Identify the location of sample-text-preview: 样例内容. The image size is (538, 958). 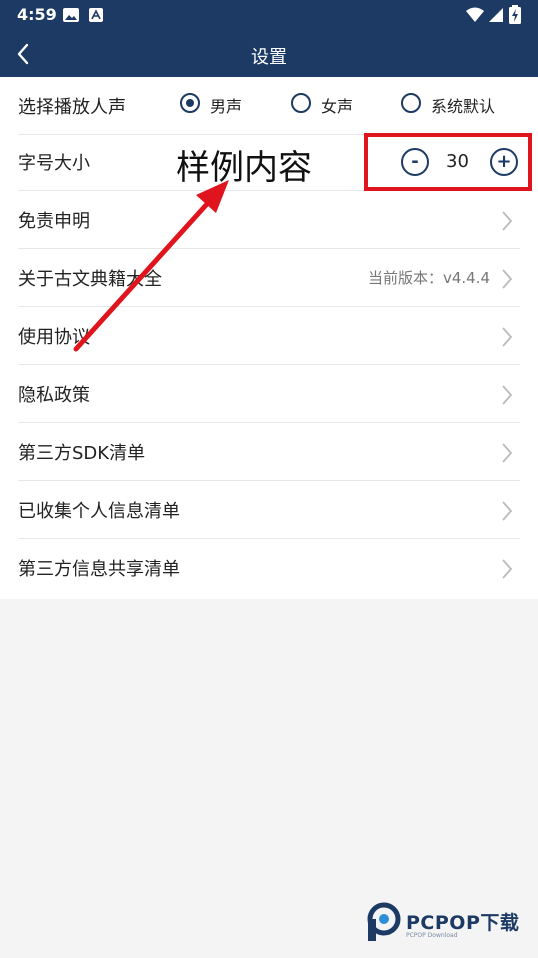
(244, 168).